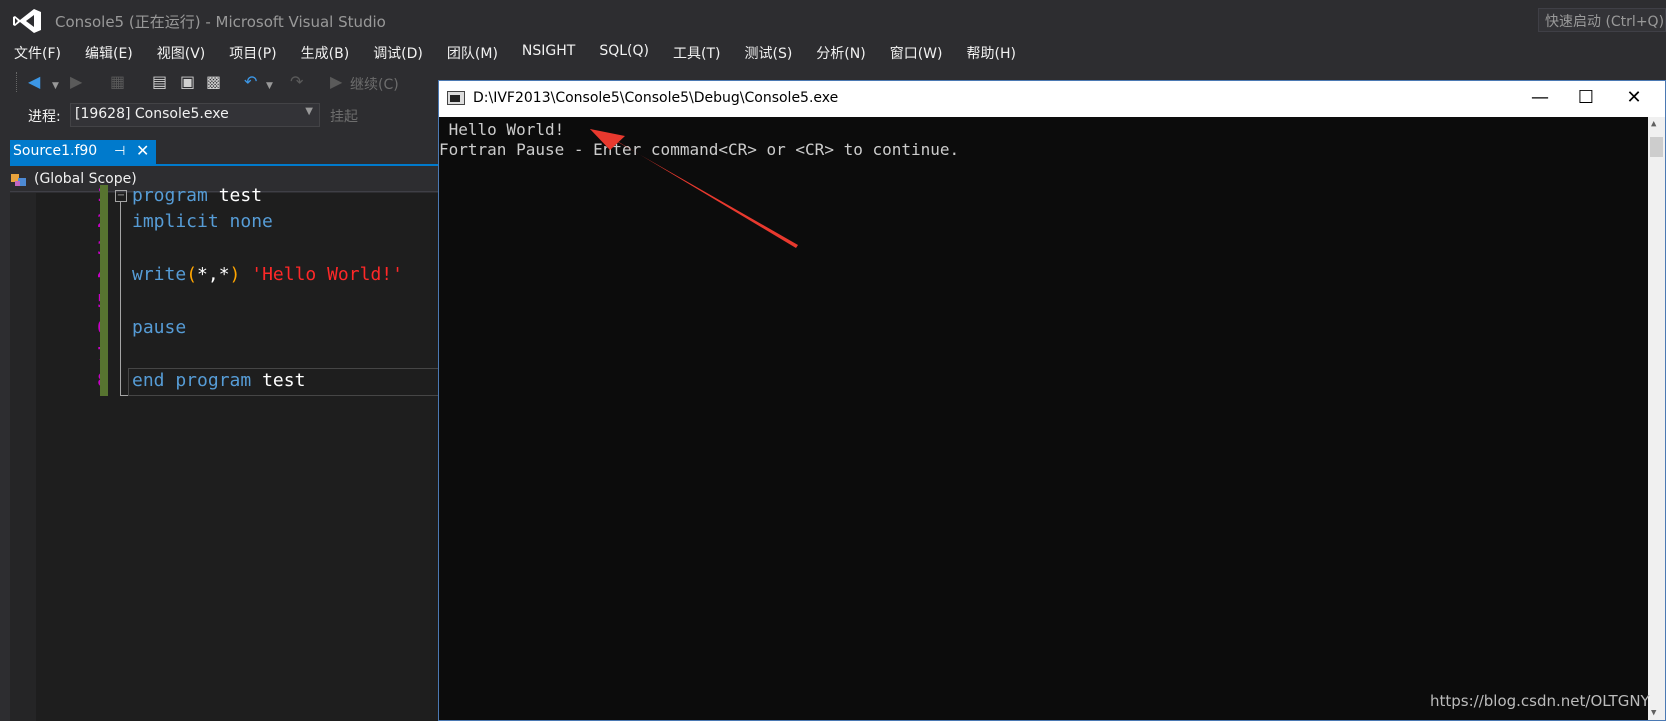  What do you see at coordinates (252, 52) in the screenshot?
I see `menu-project: 项目(P)` at bounding box center [252, 52].